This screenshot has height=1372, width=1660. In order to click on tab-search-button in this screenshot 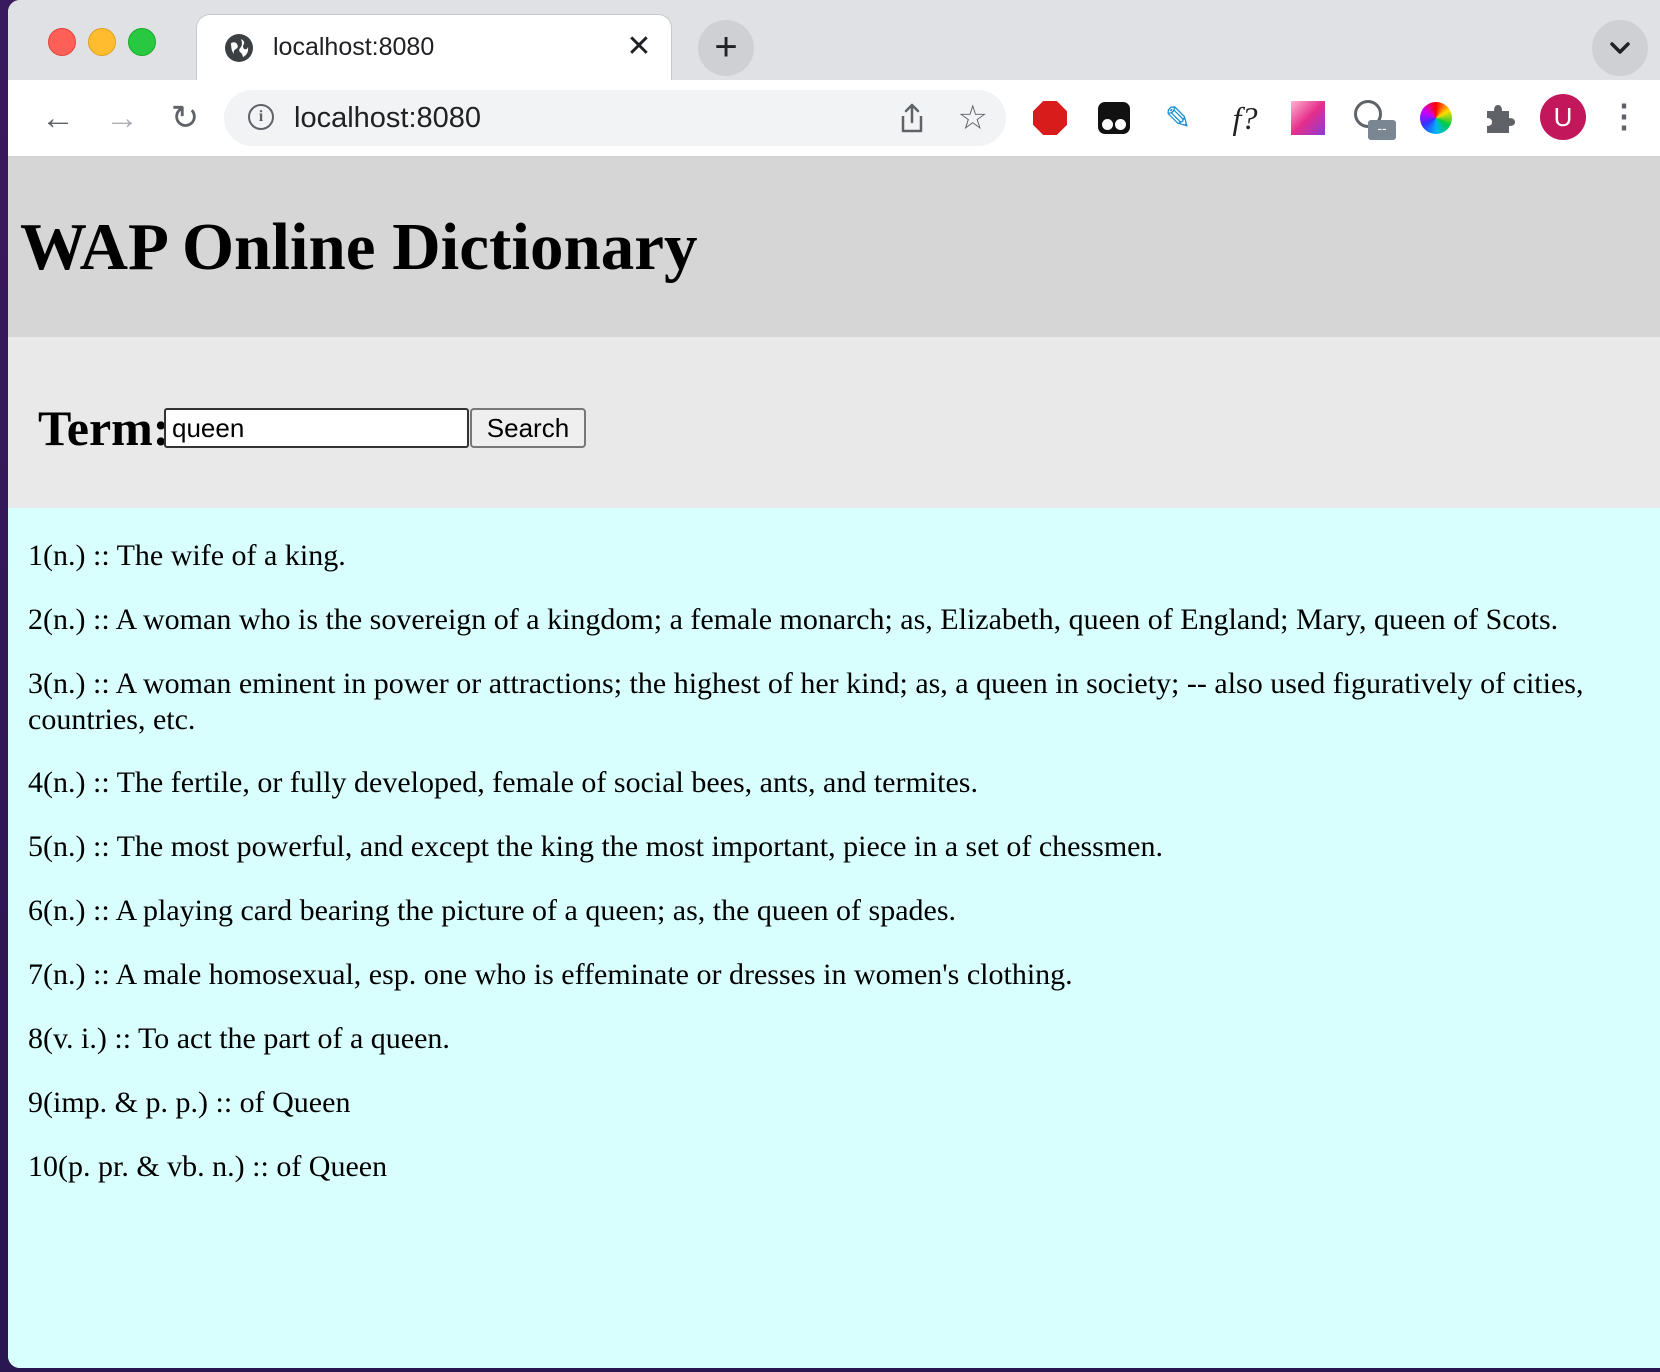, I will do `click(1620, 48)`.